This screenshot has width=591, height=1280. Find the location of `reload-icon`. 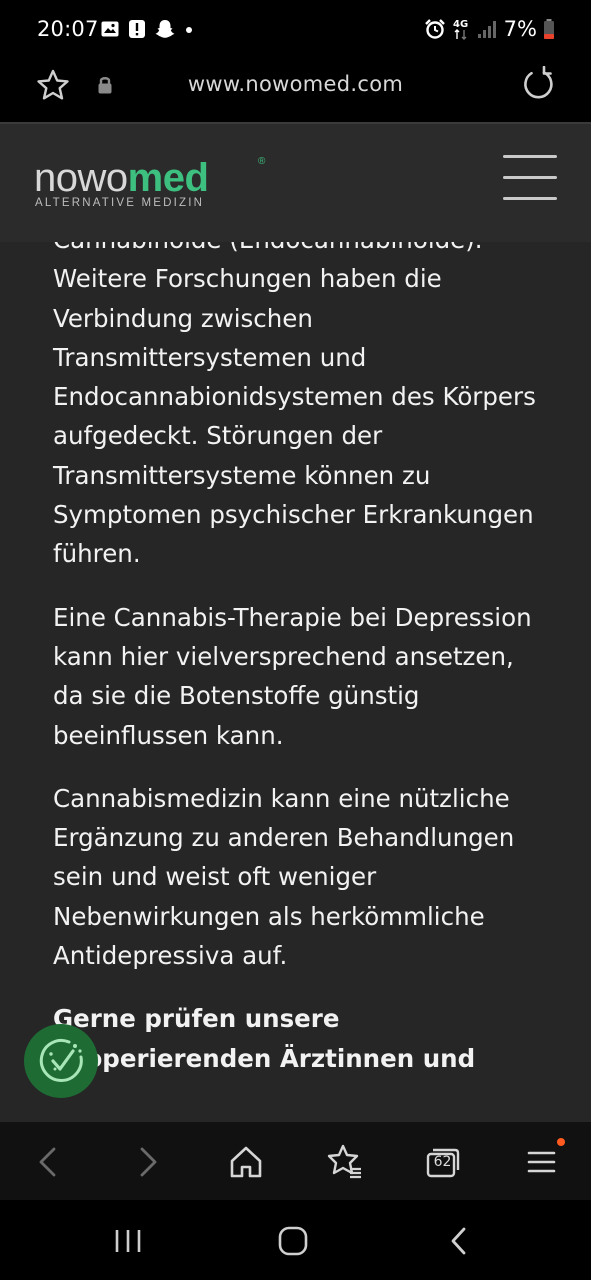

reload-icon is located at coordinates (538, 84).